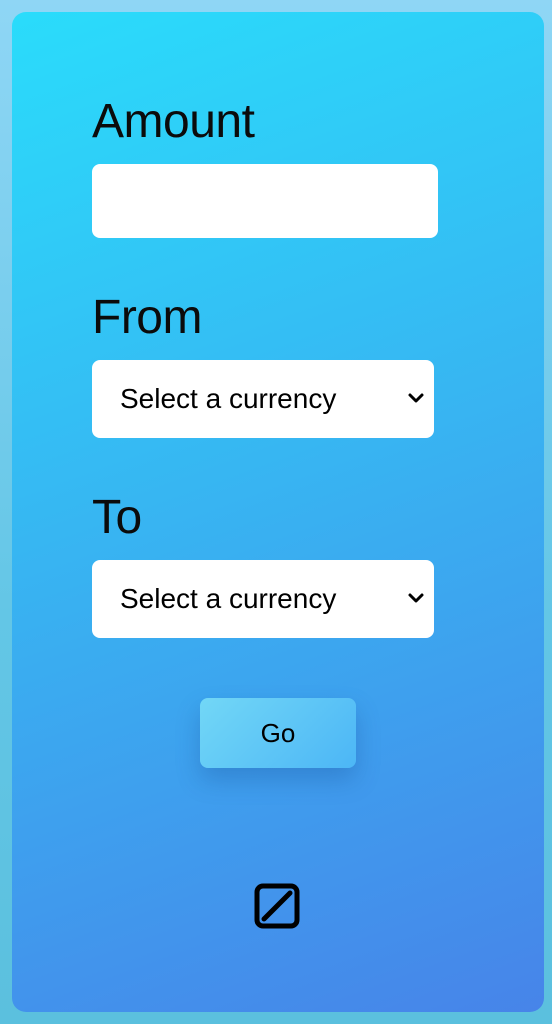 Image resolution: width=552 pixels, height=1024 pixels. Describe the element at coordinates (117, 517) in the screenshot. I see `to-label: To` at that location.